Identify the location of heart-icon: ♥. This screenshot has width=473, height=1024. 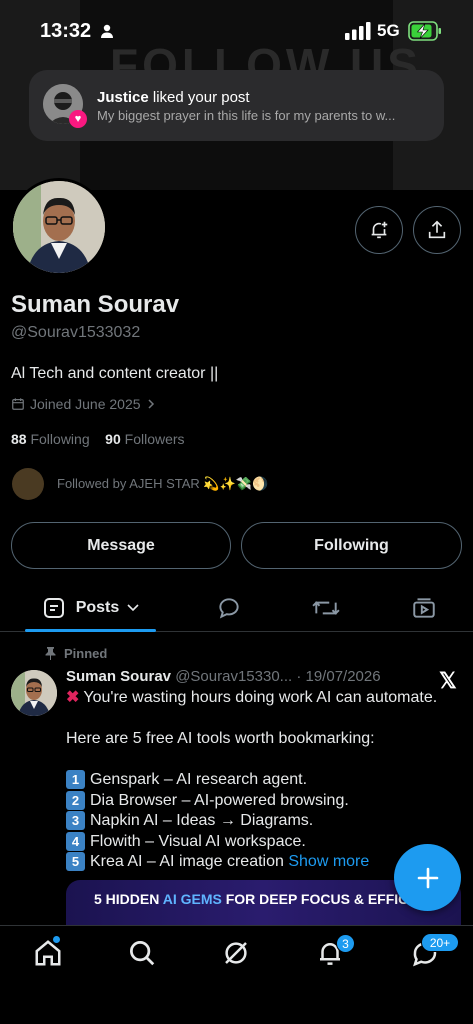
(78, 119).